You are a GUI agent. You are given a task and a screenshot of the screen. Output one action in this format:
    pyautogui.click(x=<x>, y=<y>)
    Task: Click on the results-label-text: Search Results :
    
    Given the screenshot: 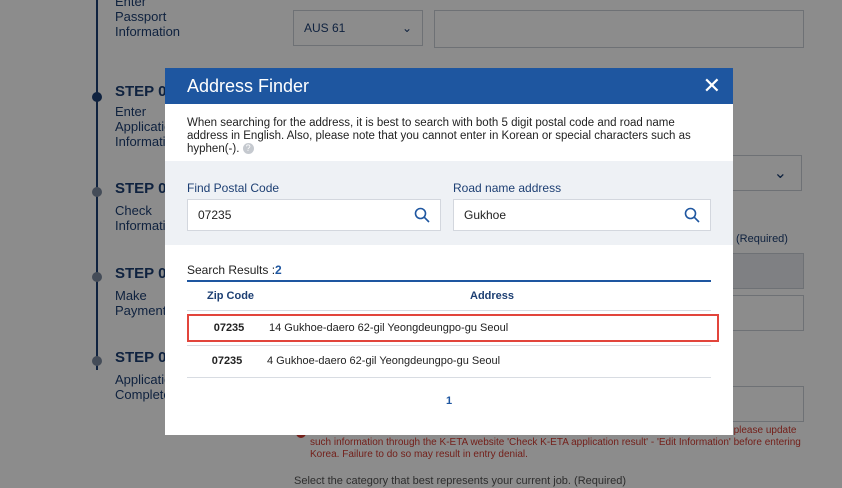 What is the action you would take?
    pyautogui.click(x=231, y=270)
    